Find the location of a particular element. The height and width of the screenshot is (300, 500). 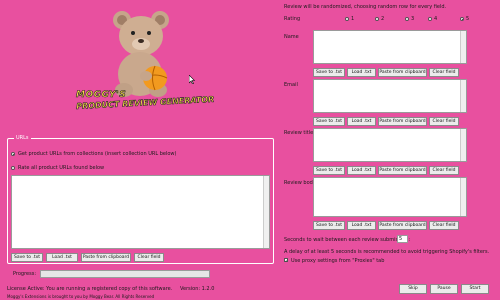

urls-clear-button: Clear field is located at coordinates (149, 257).